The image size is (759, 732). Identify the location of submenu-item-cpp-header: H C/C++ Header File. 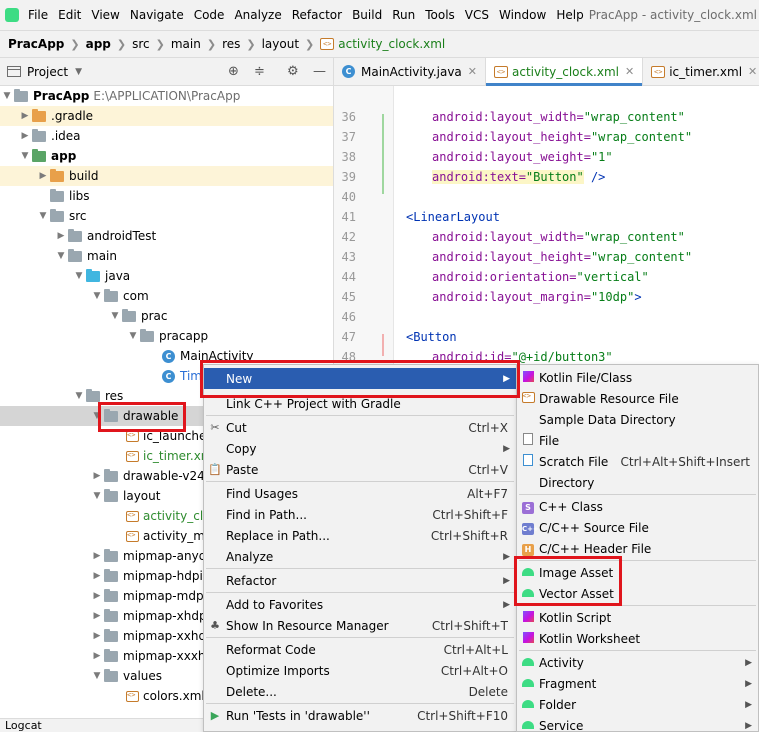
(637, 548).